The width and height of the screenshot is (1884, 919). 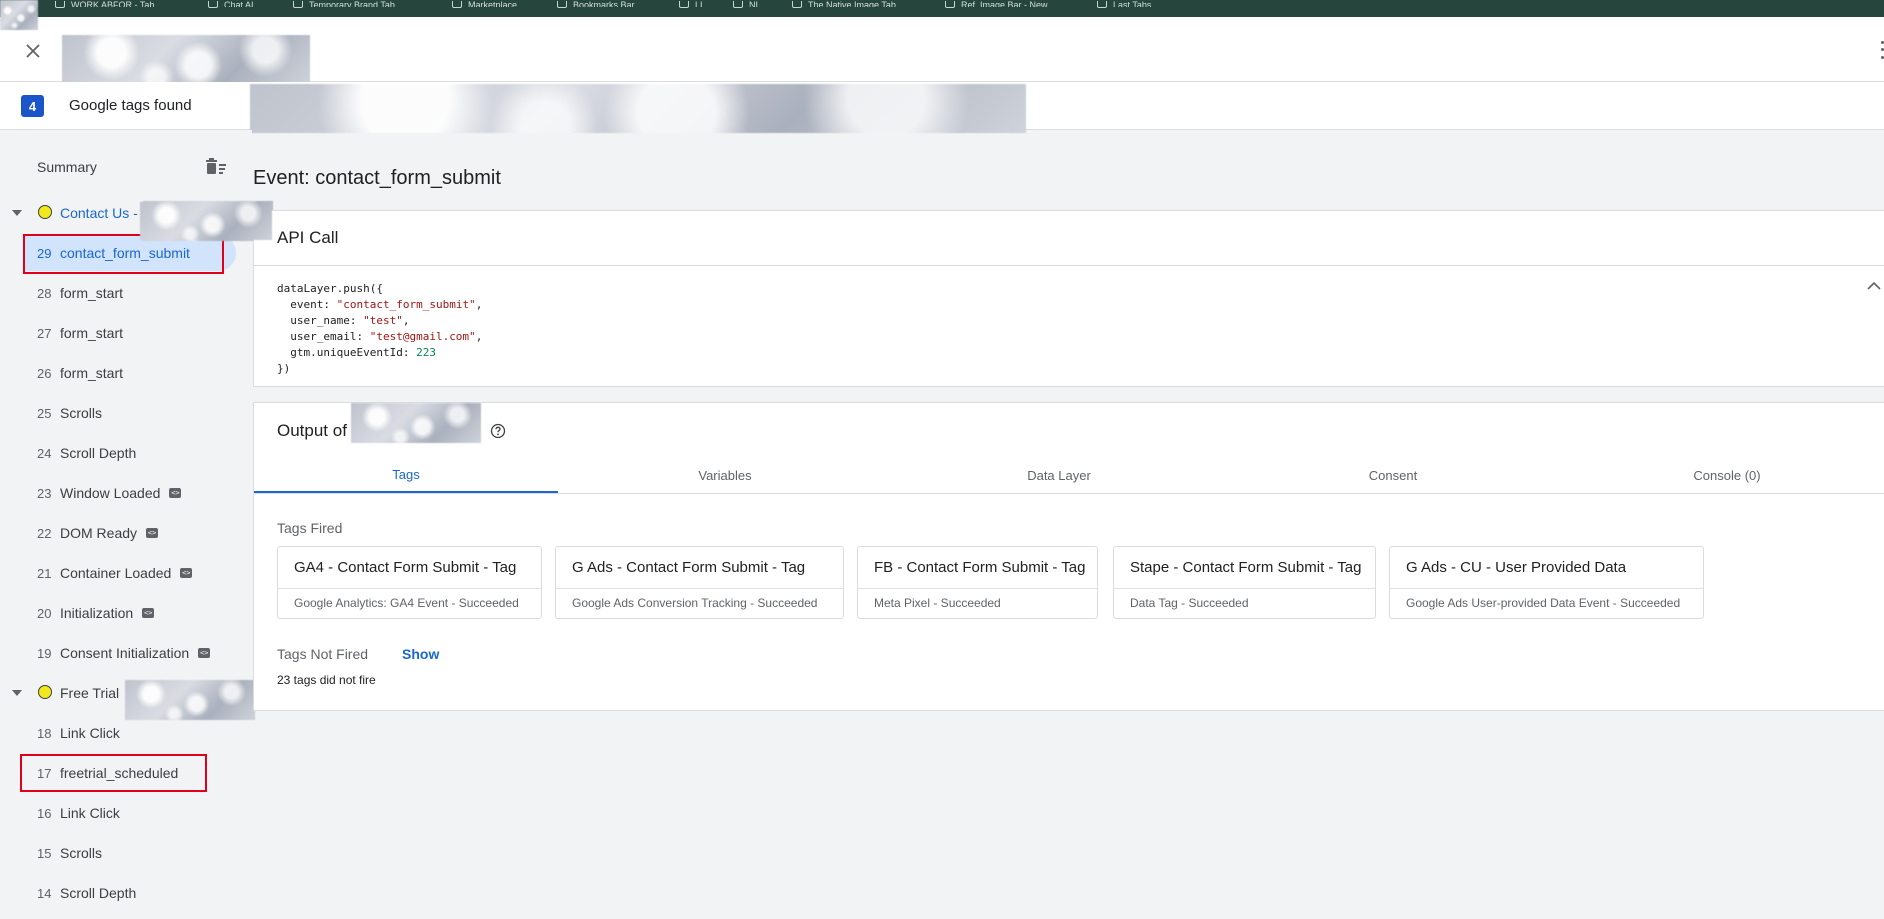 I want to click on bookmark-item: Chat AI, so click(x=231, y=4).